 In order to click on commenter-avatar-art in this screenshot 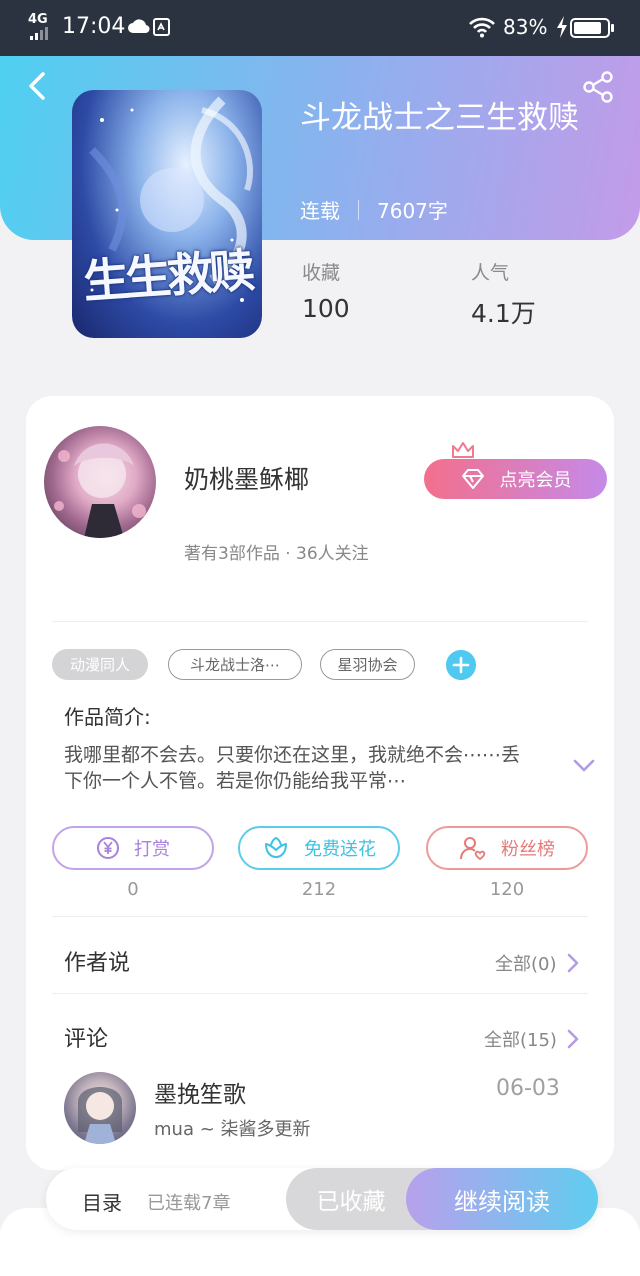, I will do `click(100, 1115)`.